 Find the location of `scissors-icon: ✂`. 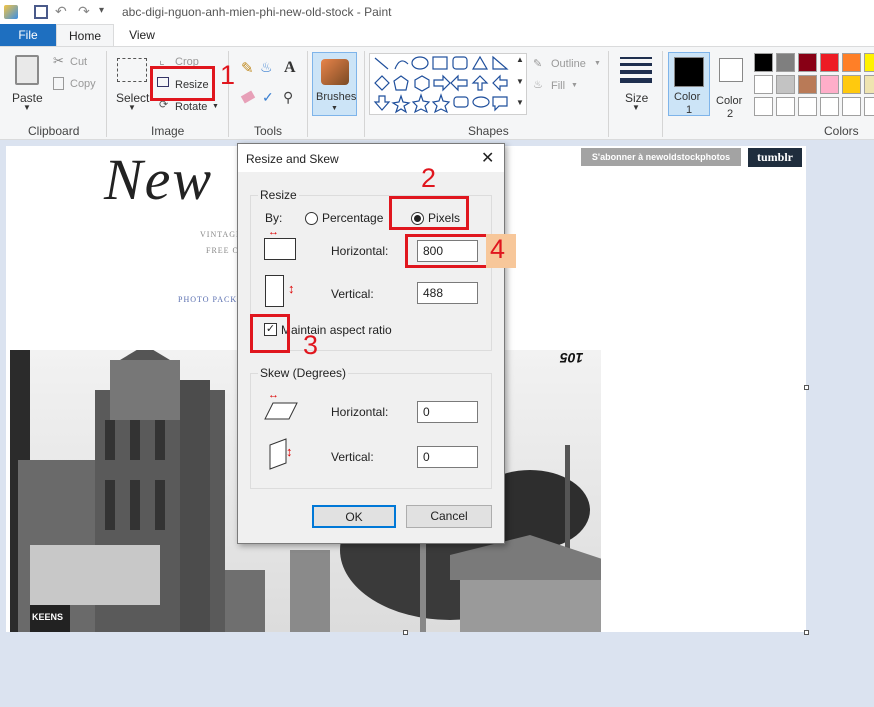

scissors-icon: ✂ is located at coordinates (58, 60).